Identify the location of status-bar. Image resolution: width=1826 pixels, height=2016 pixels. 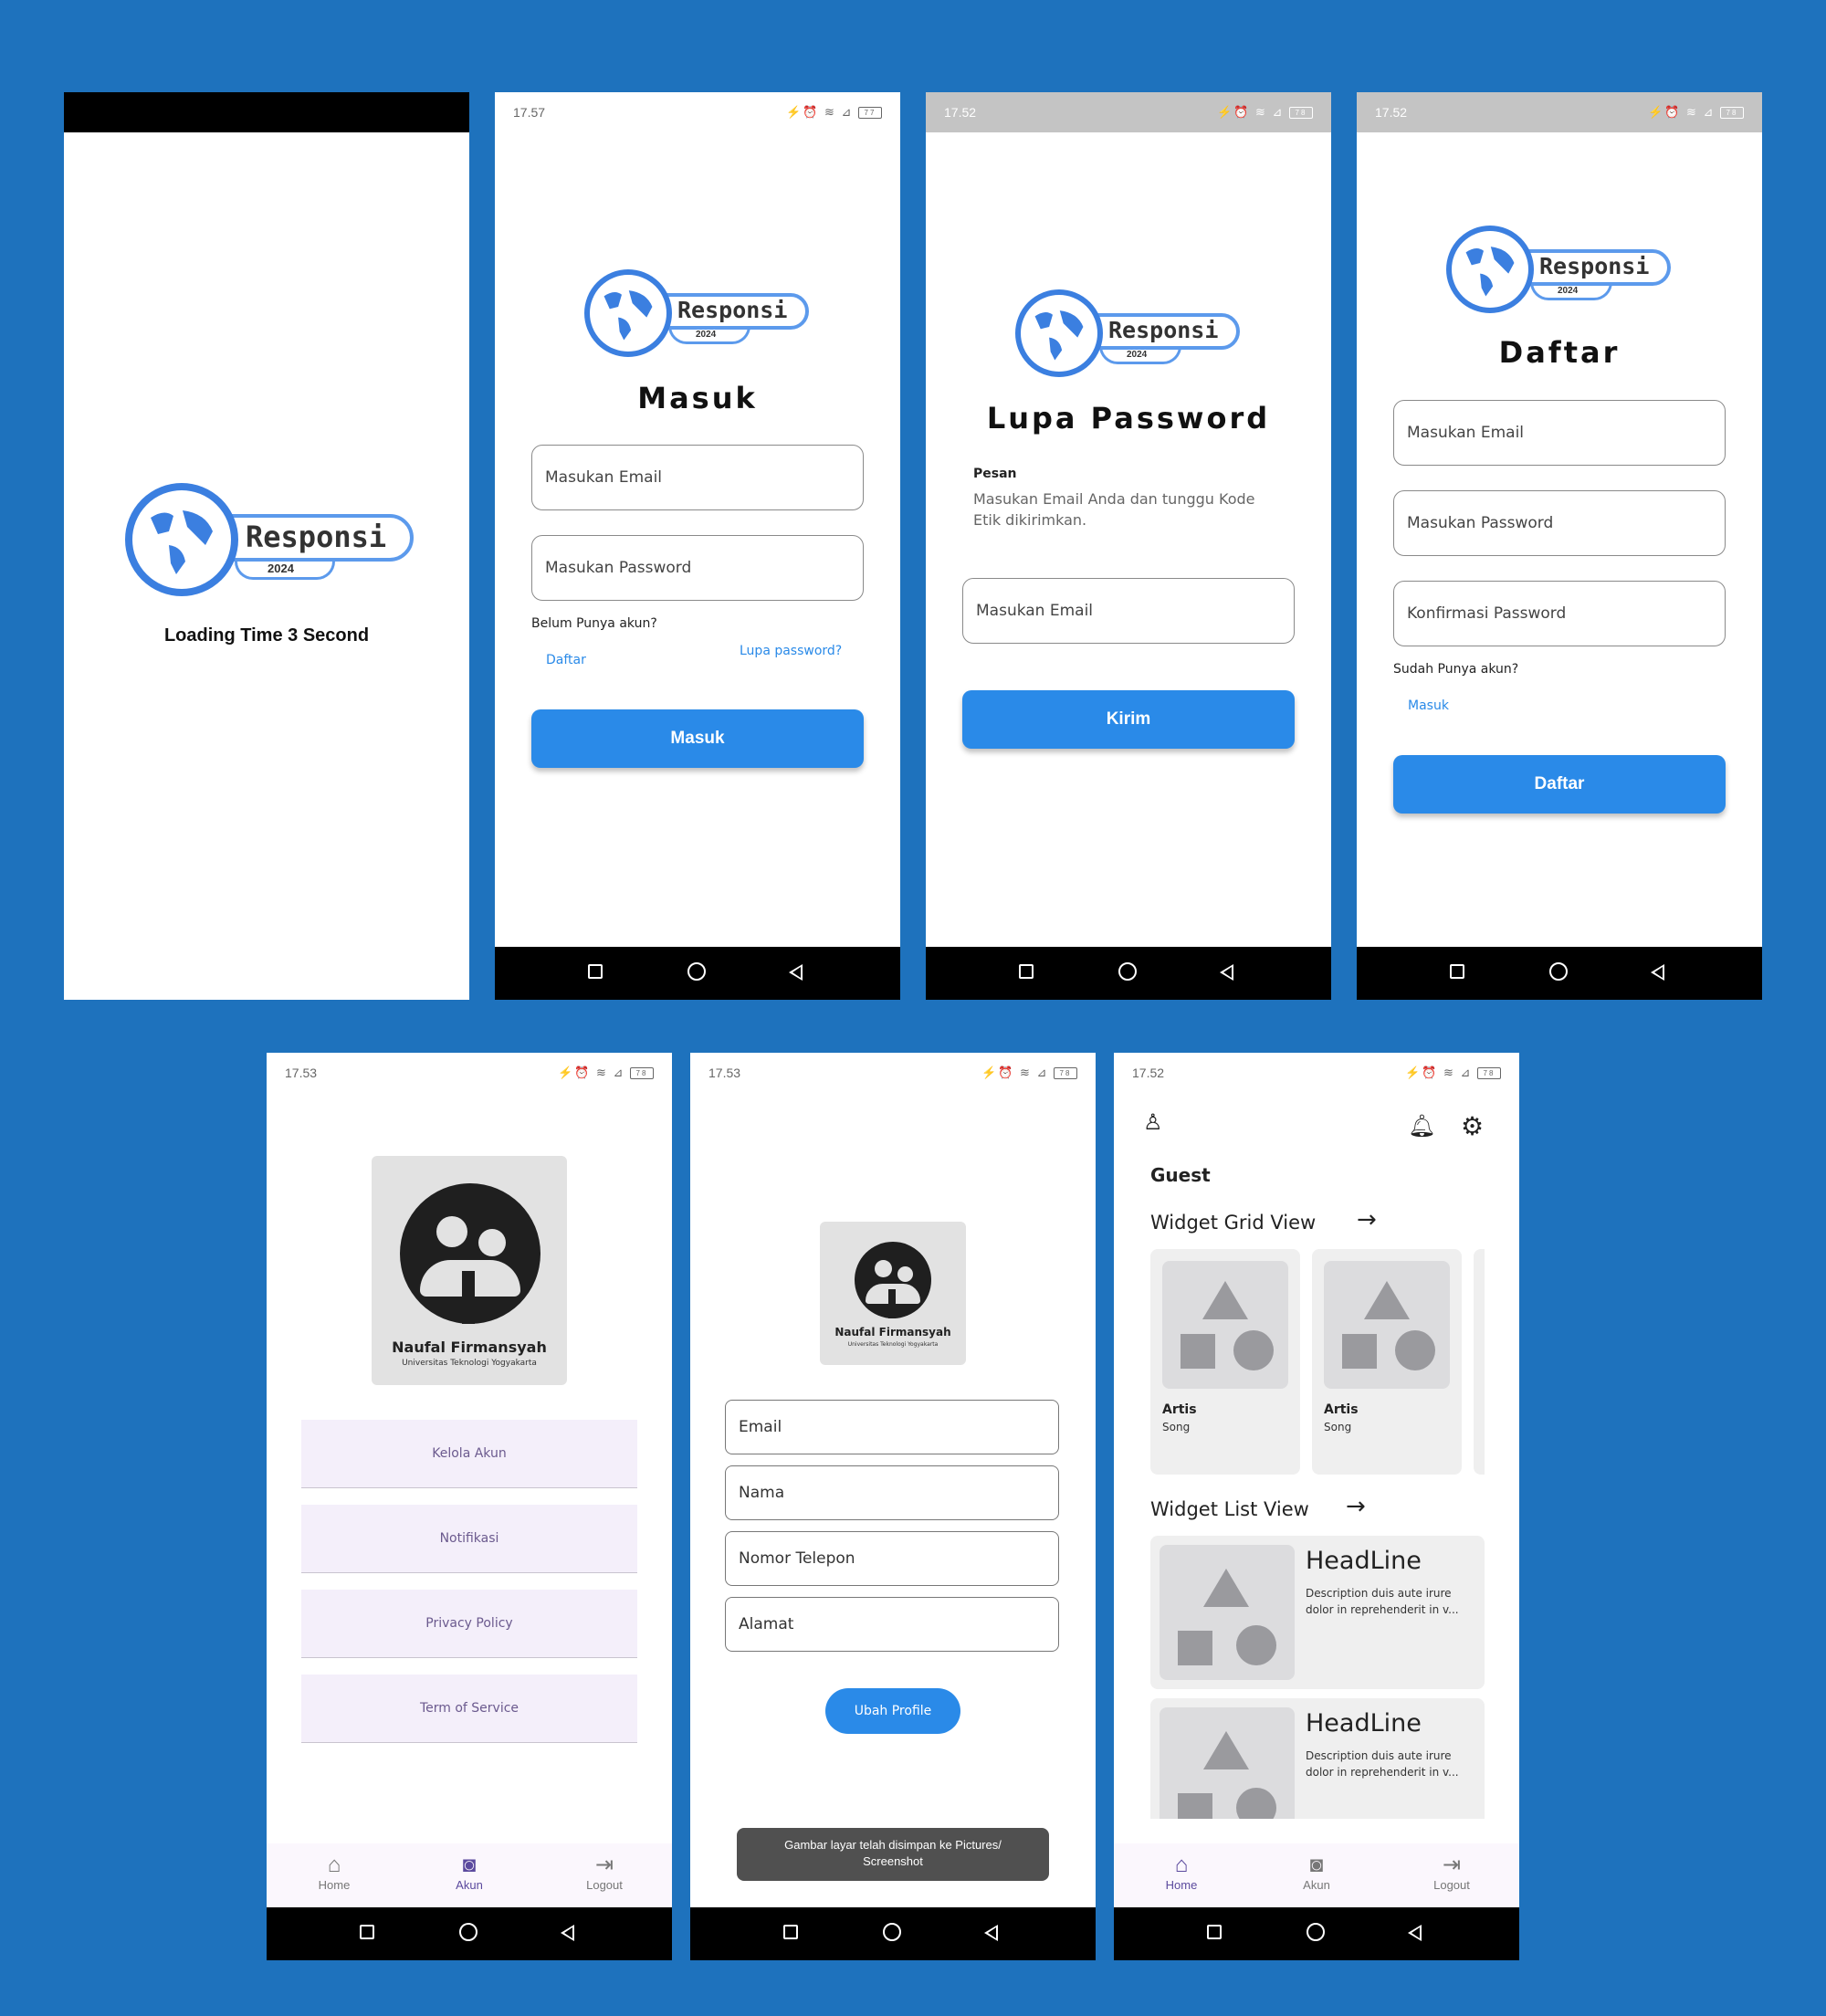
(266, 112).